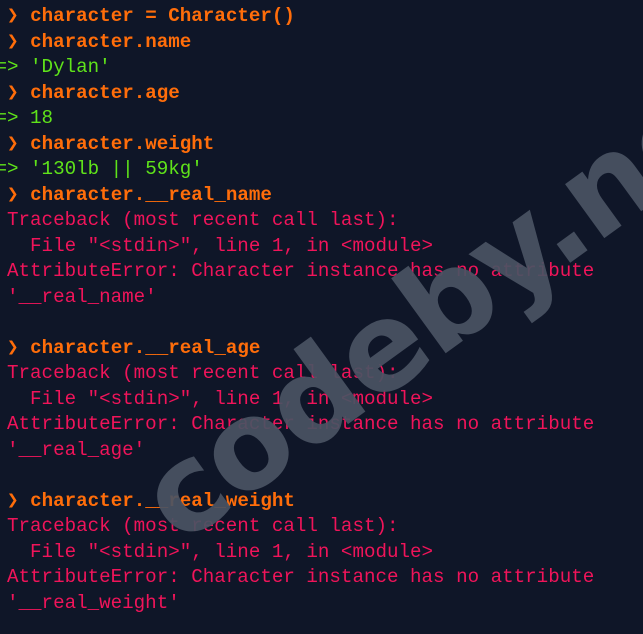 This screenshot has width=643, height=634. What do you see at coordinates (151, 194) in the screenshot?
I see `line-text: character.__real_name` at bounding box center [151, 194].